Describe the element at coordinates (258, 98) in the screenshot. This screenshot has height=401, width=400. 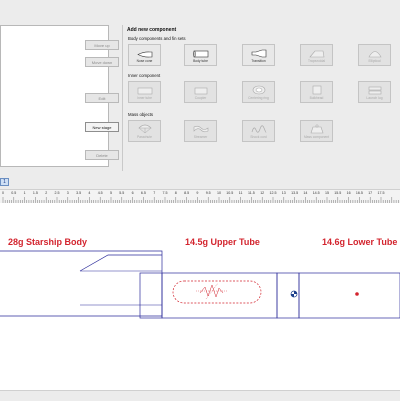
I see `centering-ring-label: Centering ring` at that location.